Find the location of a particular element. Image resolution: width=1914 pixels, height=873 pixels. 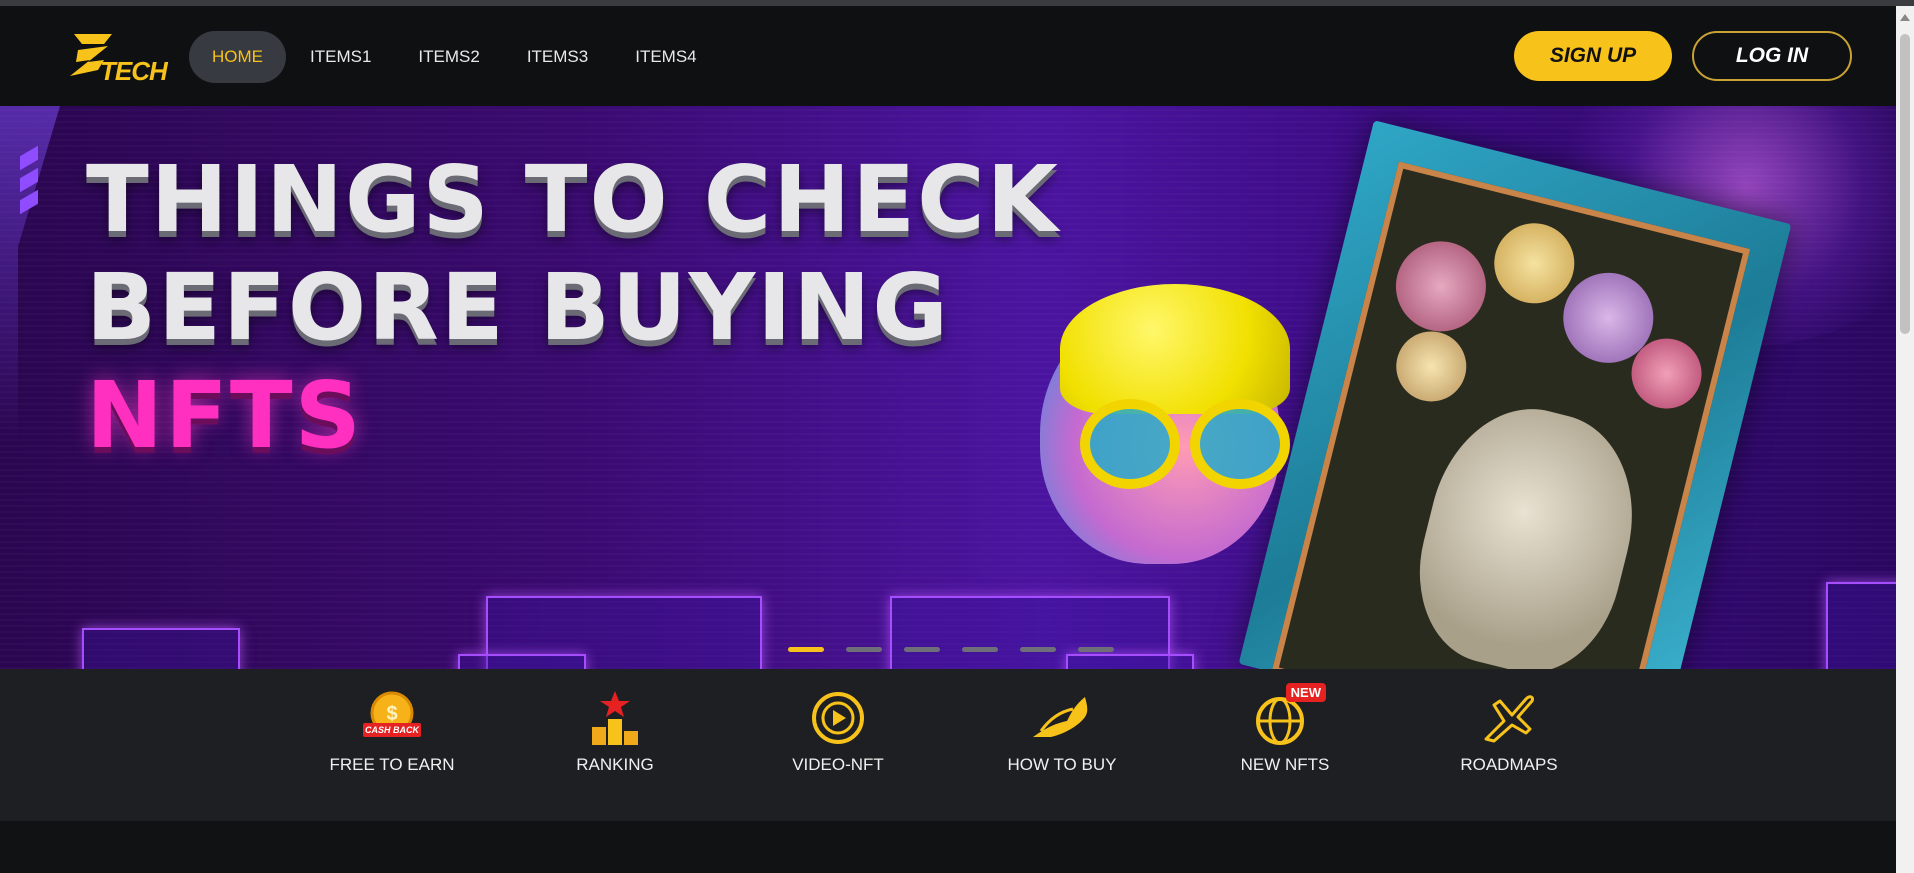

slider-dots is located at coordinates (962, 649).